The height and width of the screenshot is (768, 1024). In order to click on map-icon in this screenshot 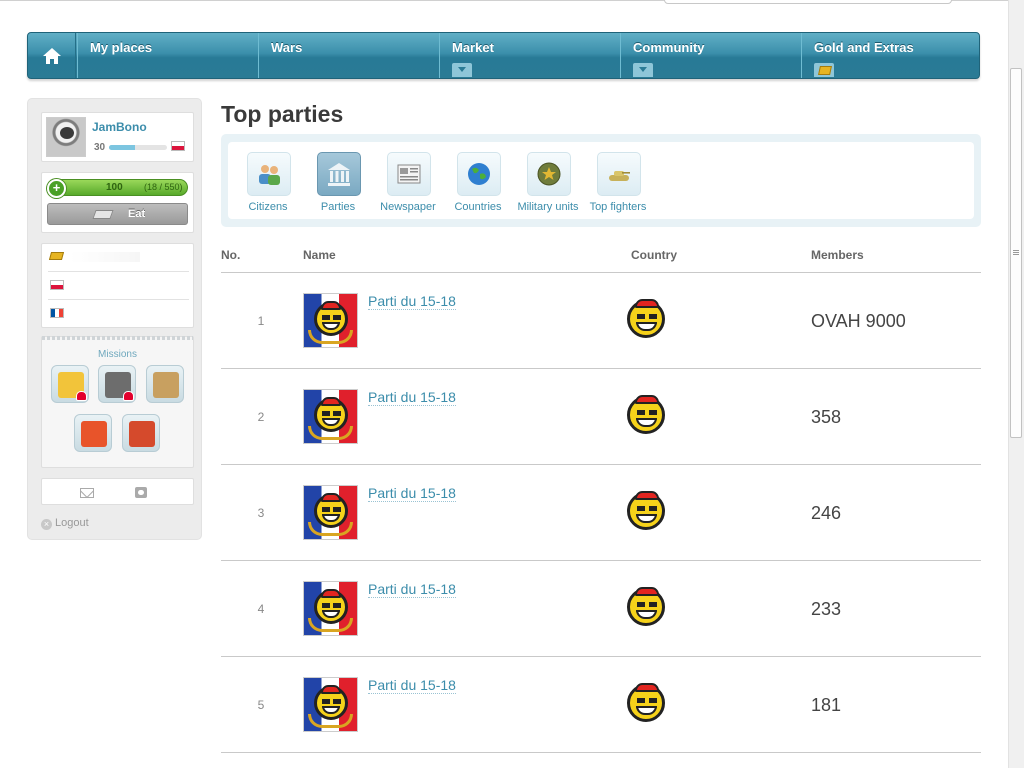, I will do `click(166, 385)`.